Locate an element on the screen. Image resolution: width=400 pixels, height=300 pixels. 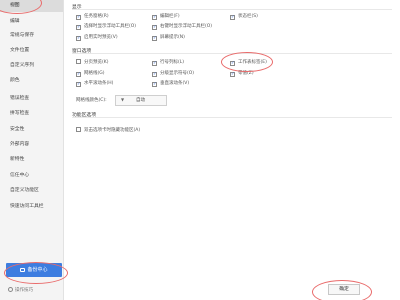
sidebar-item-custom-ribbon: 自定义功能区 is located at coordinates (31, 191).